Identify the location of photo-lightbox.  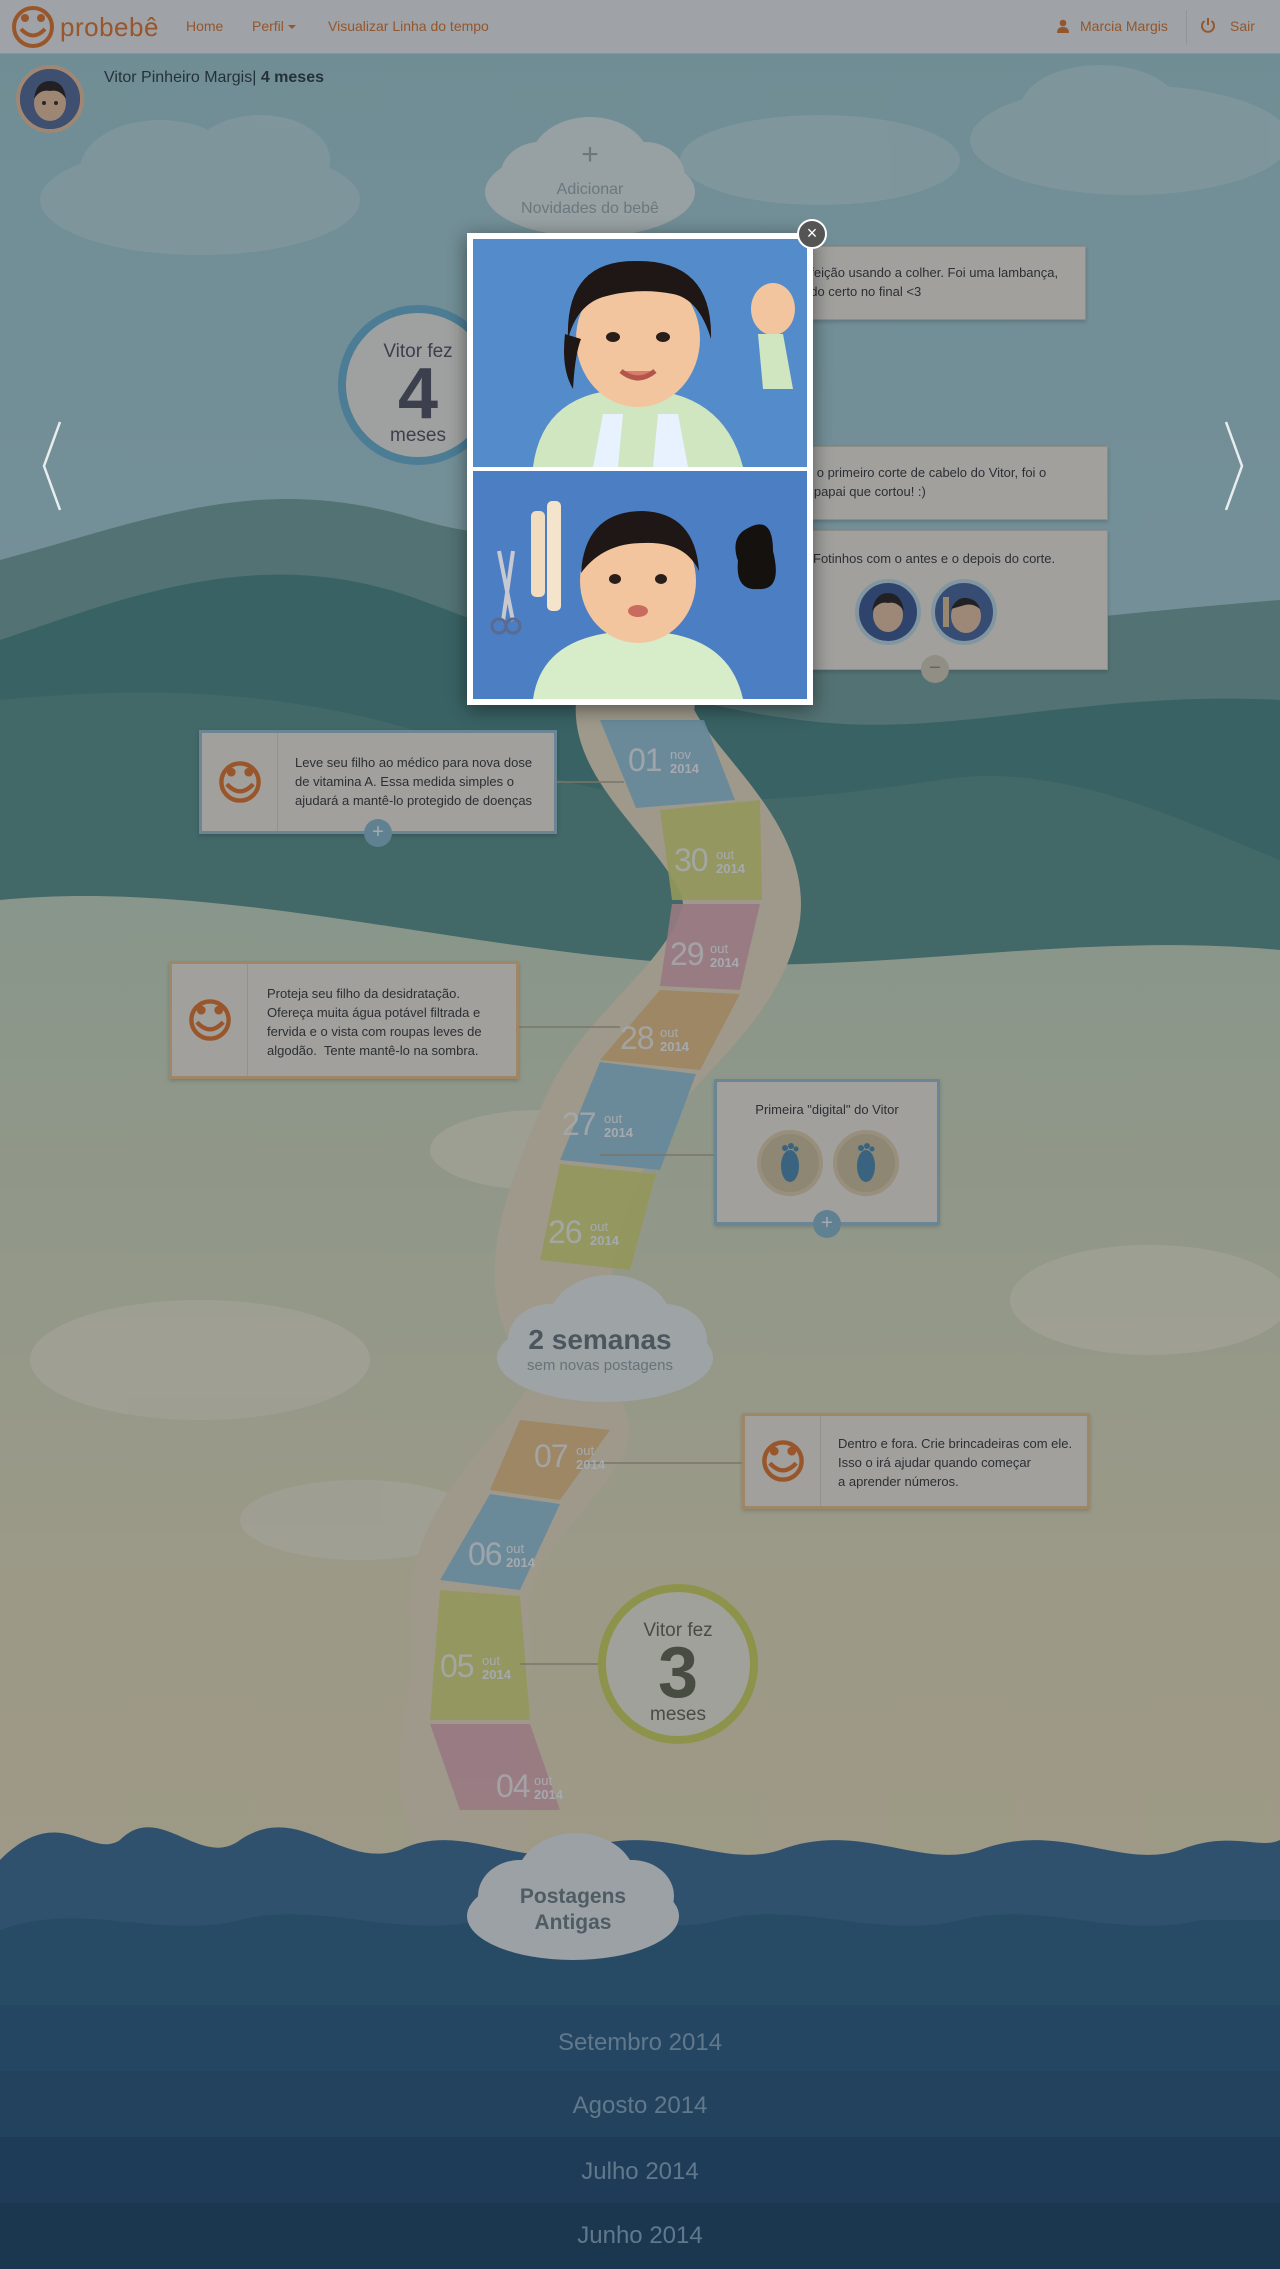
(640, 469).